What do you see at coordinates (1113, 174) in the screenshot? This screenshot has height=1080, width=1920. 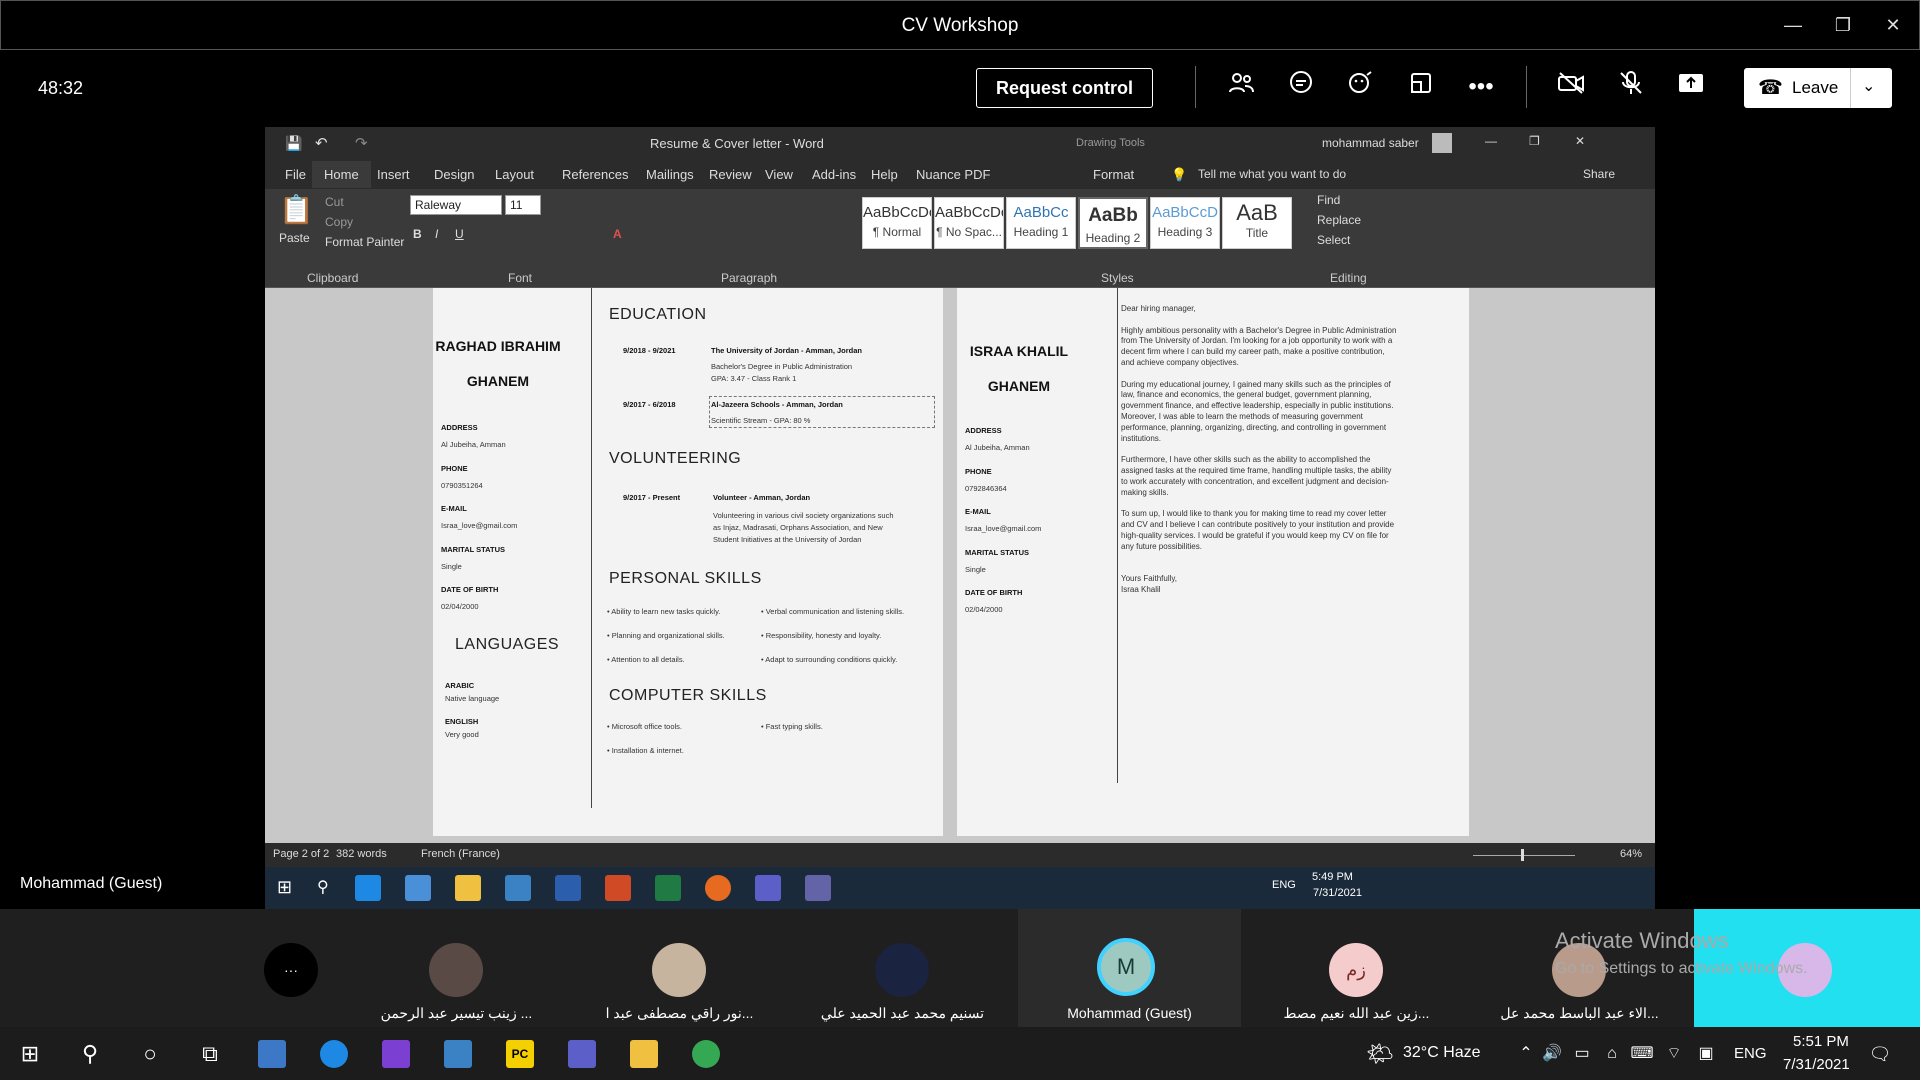 I see `tab-format: Format` at bounding box center [1113, 174].